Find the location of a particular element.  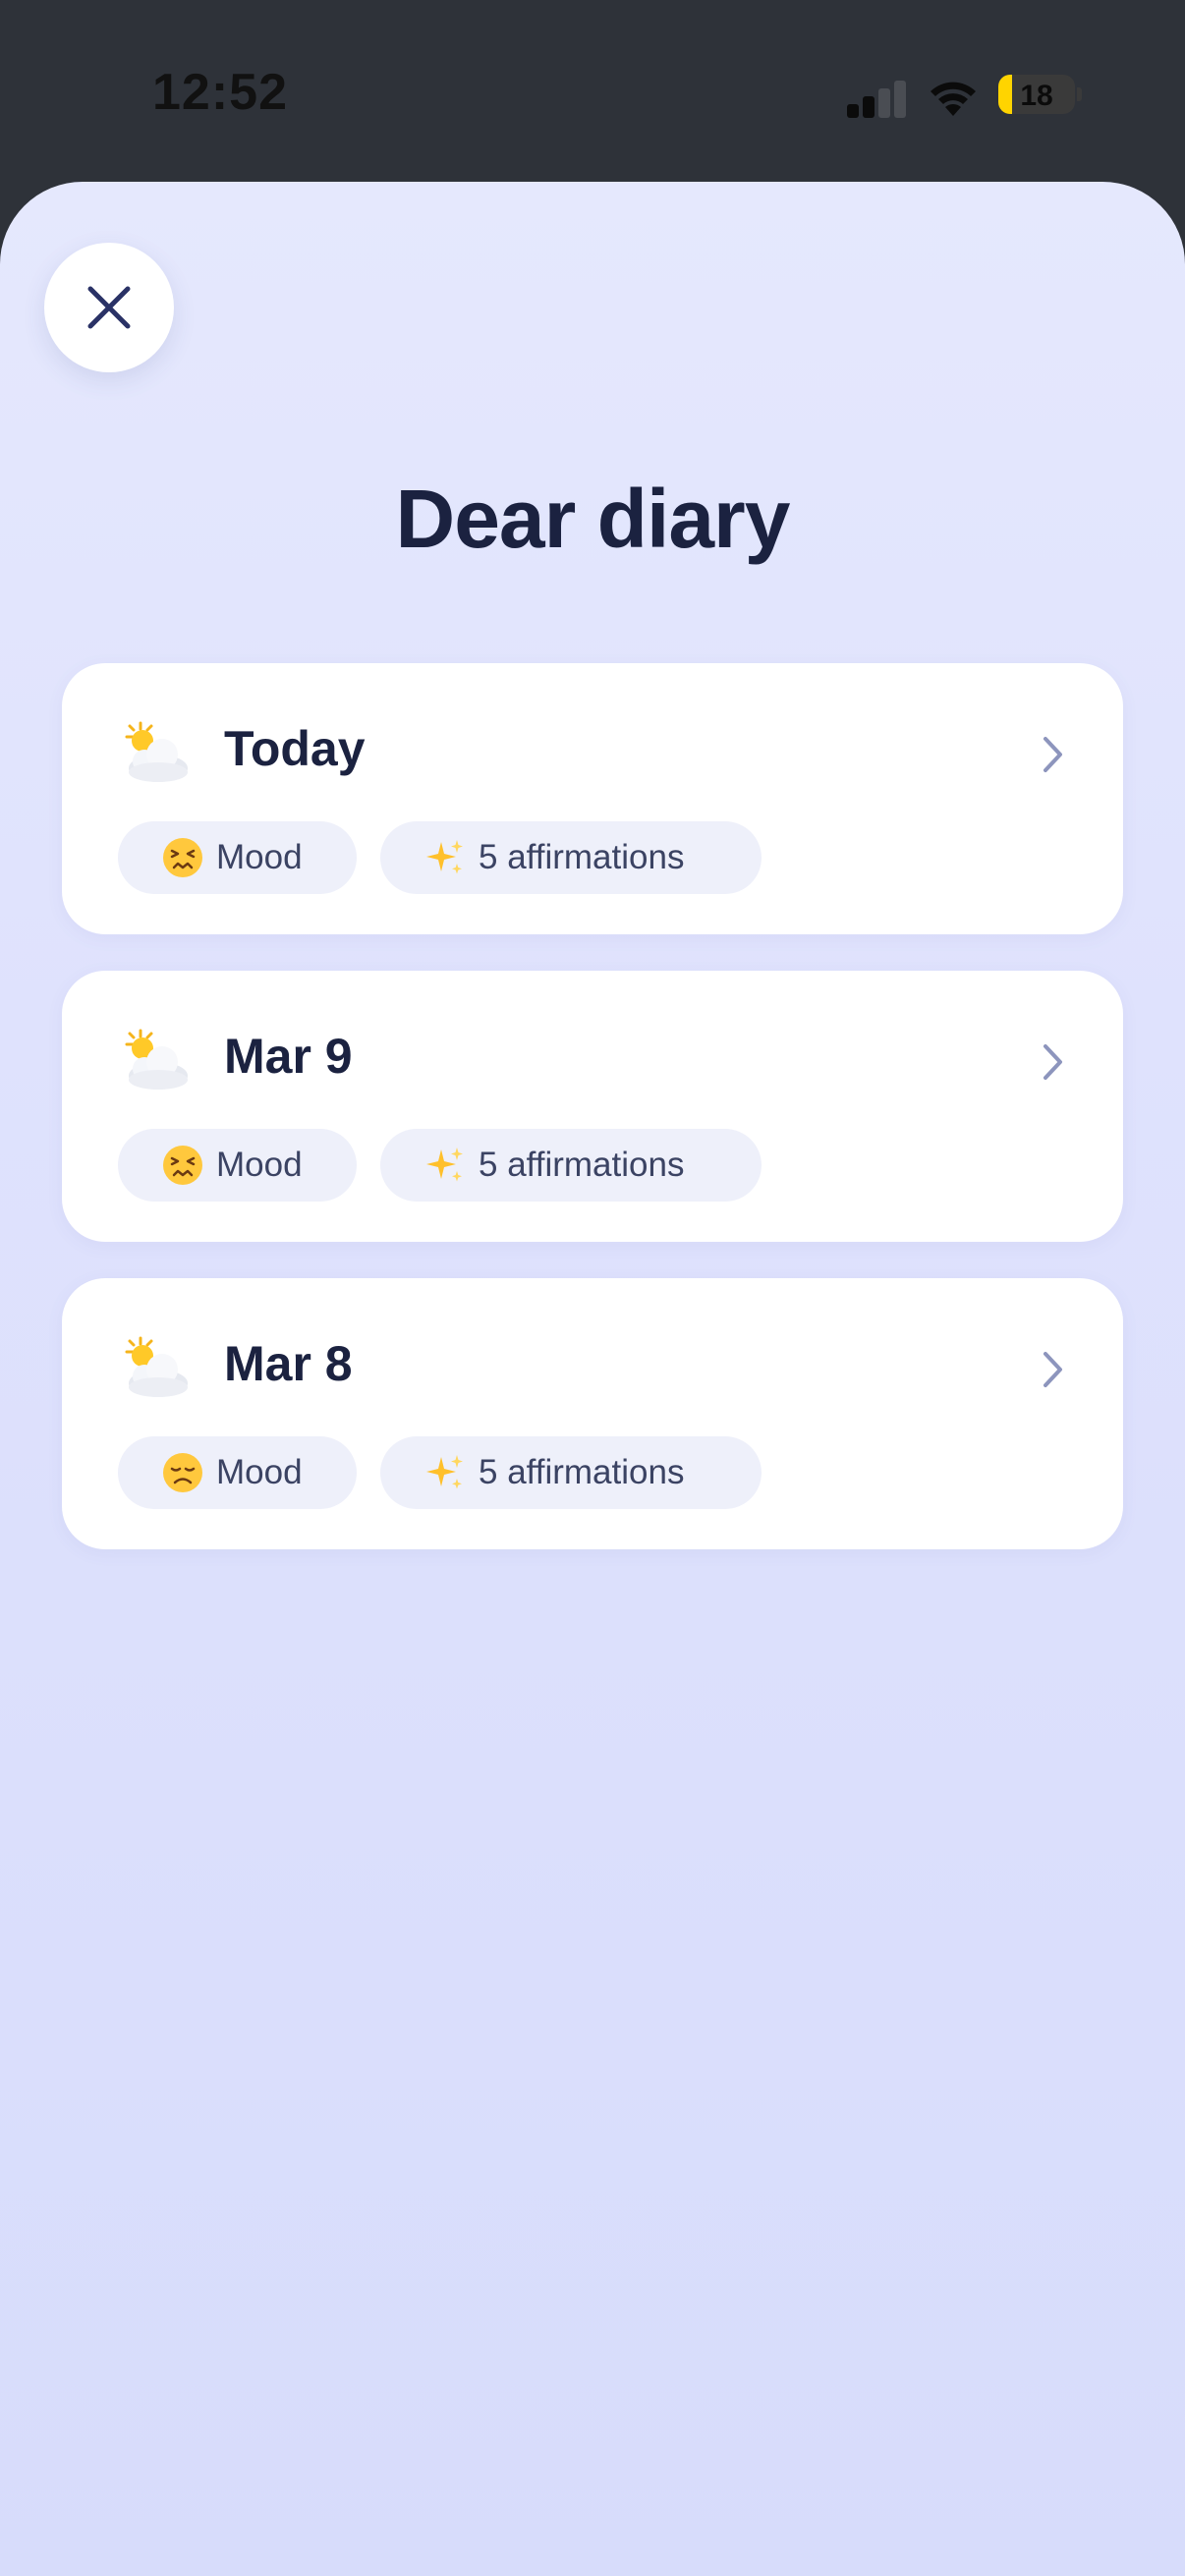

entry-date: Mar 8 is located at coordinates (288, 1363).